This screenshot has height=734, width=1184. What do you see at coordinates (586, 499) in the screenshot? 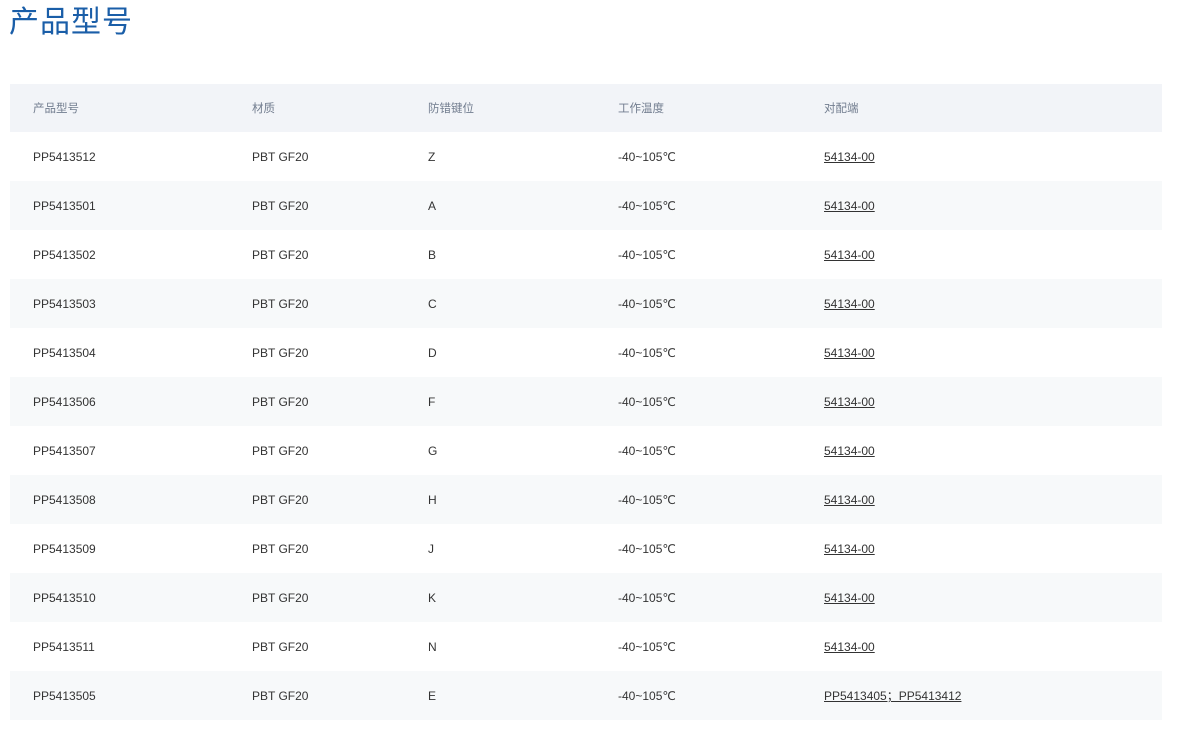
I see `table-row: PP5413508 PBT GF20 H -40~105℃ 54134-00` at bounding box center [586, 499].